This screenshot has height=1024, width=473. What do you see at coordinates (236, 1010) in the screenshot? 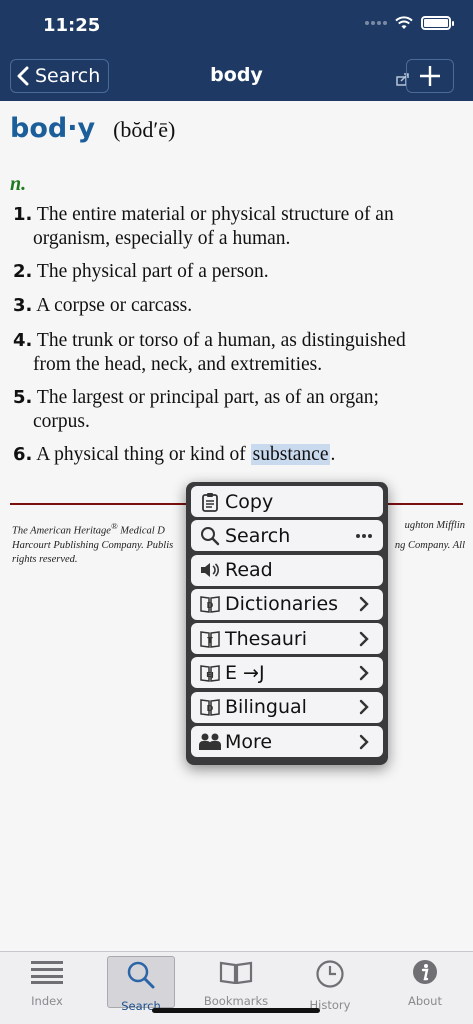
I see `home-indicator` at bounding box center [236, 1010].